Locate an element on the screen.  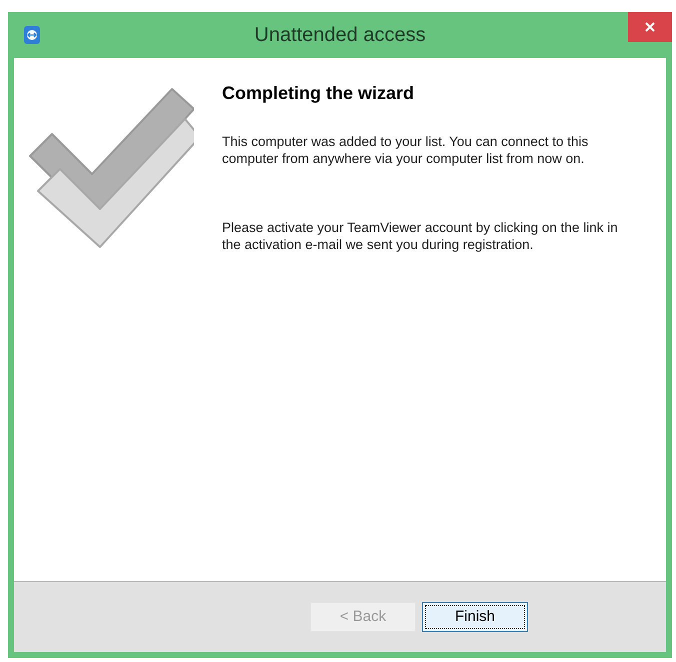
info-paragraph: This computer was added to your list. You can connect to this computer from anywhere via your computer list from now on. is located at coordinates (406, 150).